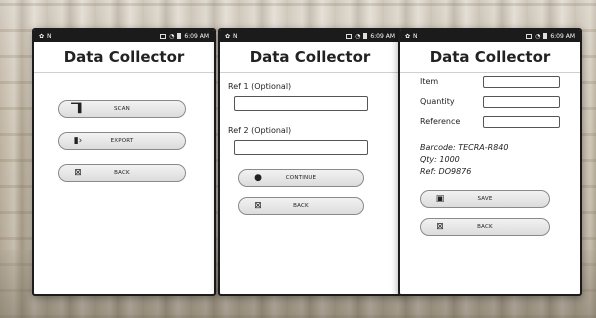 The width and height of the screenshot is (596, 318). Describe the element at coordinates (260, 130) in the screenshot. I see `ref2-label: Ref 2 (Optional)` at that location.